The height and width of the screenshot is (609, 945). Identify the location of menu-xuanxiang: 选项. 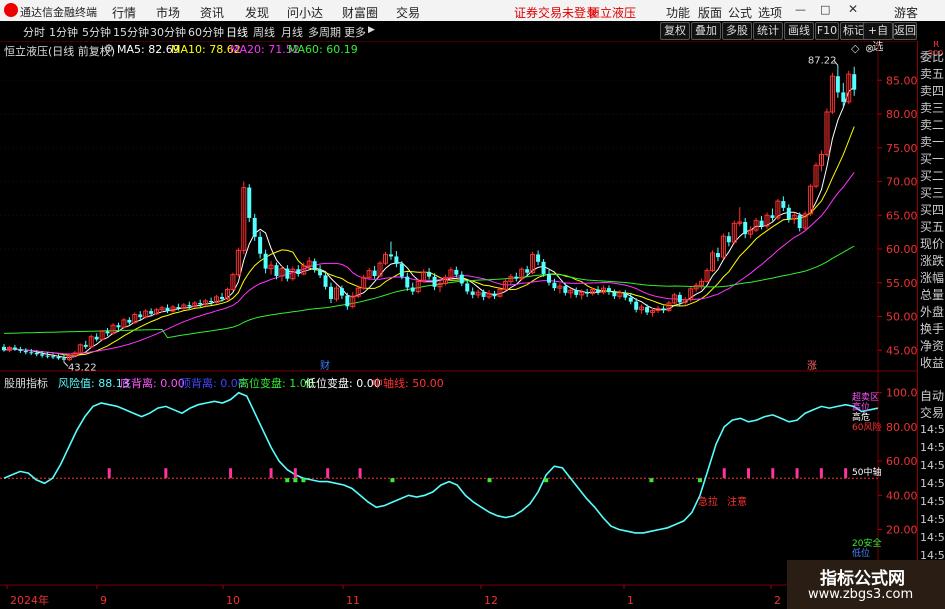
(770, 12).